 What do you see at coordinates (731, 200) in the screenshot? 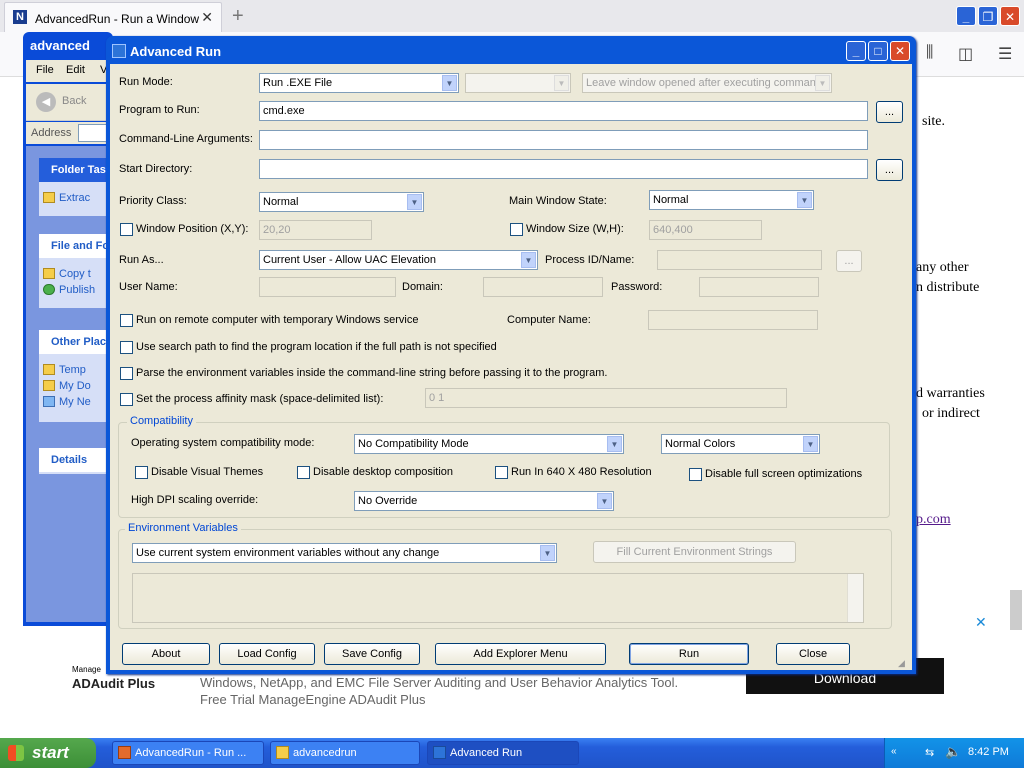
I see `main-window-select: Normal ▼` at bounding box center [731, 200].